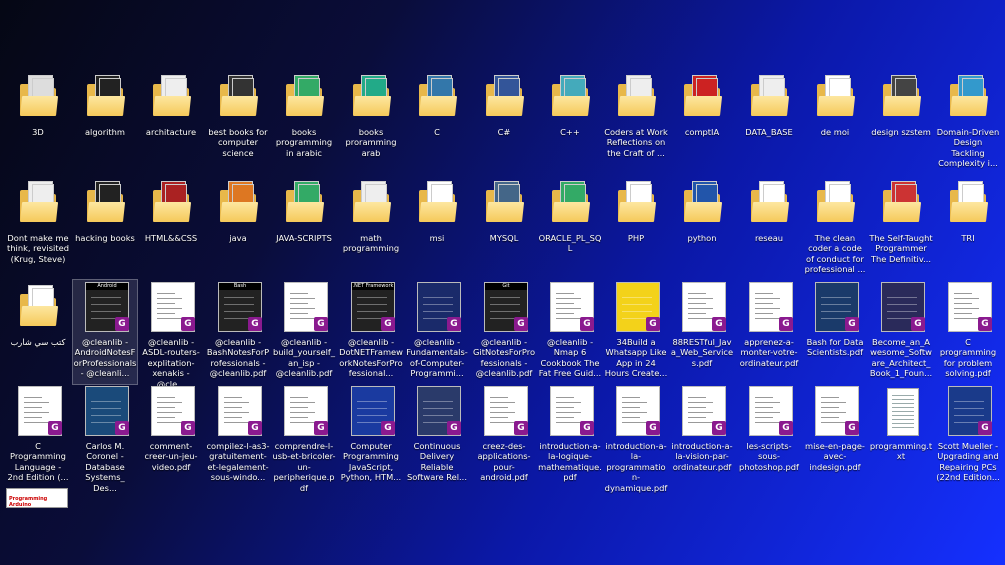 This screenshot has width=1005, height=565. I want to click on folder-item: java, so click(238, 228).